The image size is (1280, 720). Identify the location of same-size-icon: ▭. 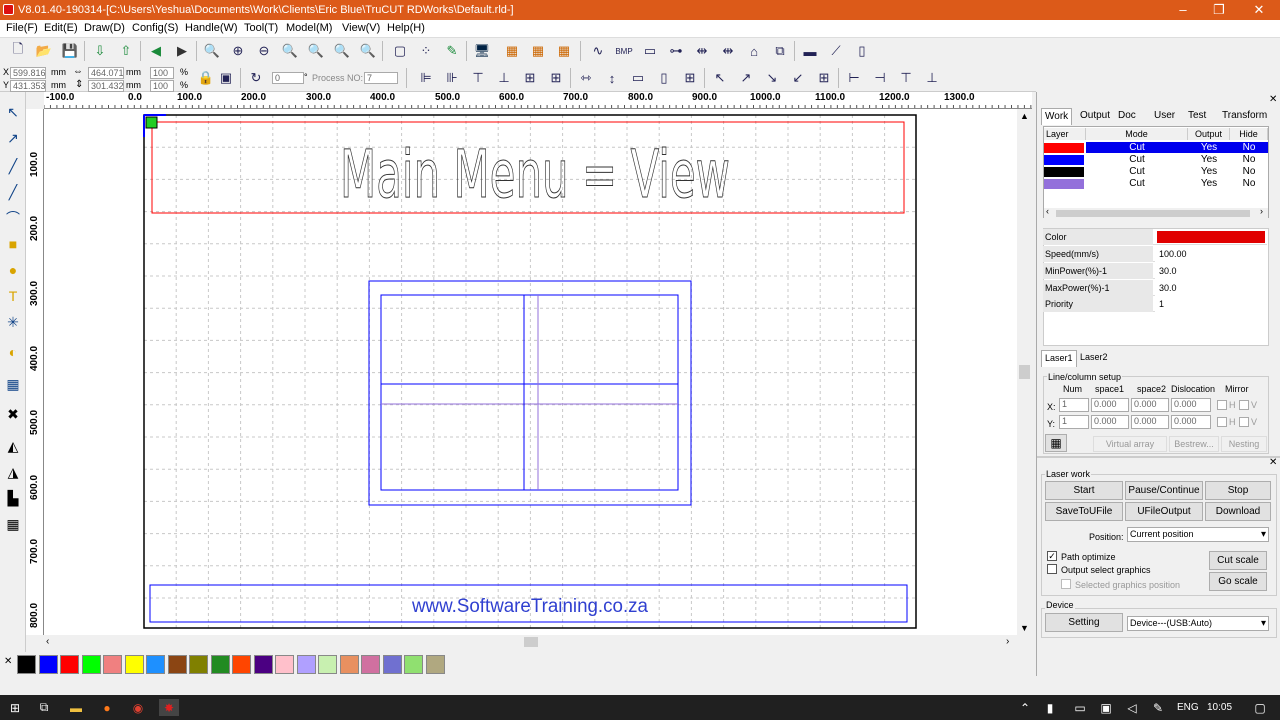
(638, 78).